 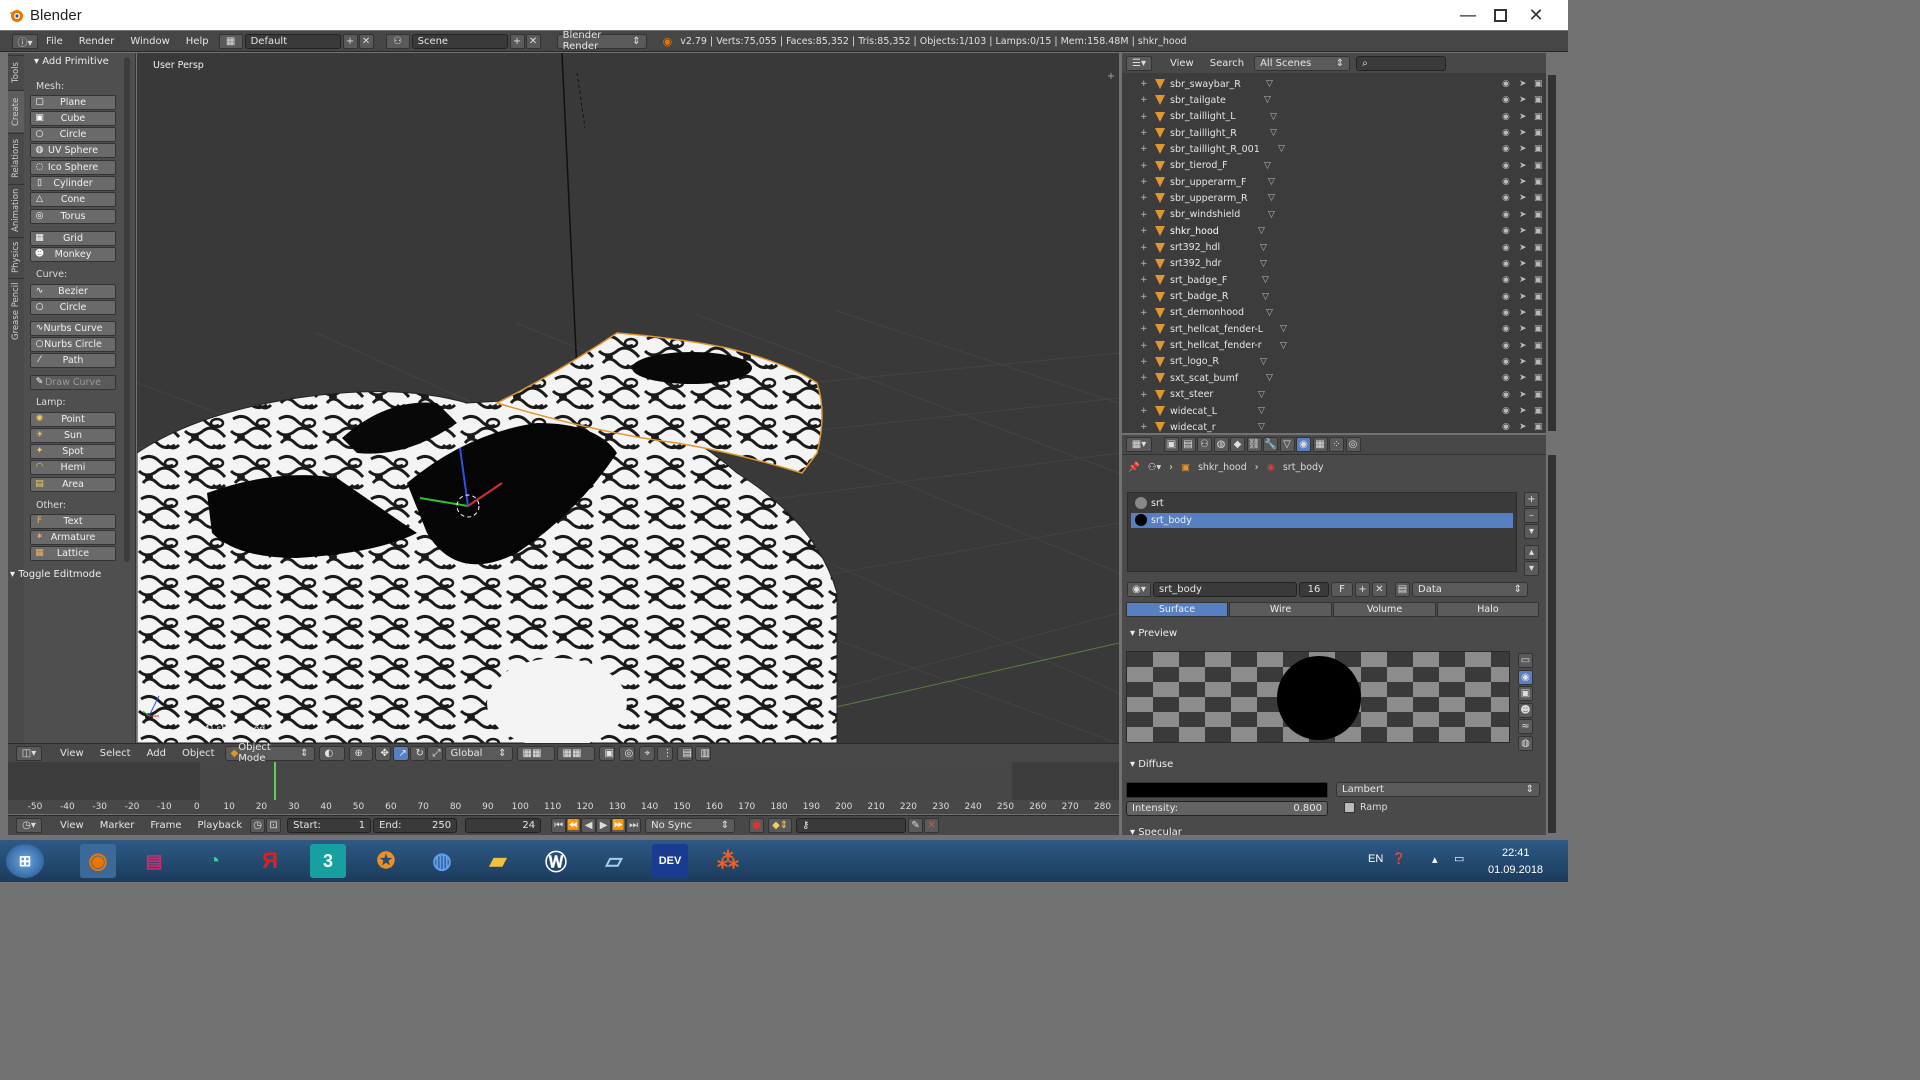 What do you see at coordinates (556, 861) in the screenshot?
I see `taskbar-word-app: Ⓦ` at bounding box center [556, 861].